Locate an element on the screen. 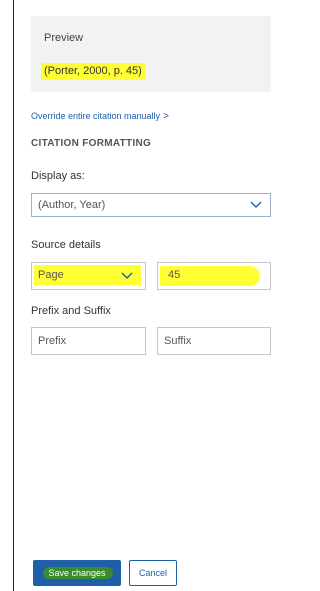 This screenshot has height=591, width=320. cancel-label: Cancel is located at coordinates (152, 573).